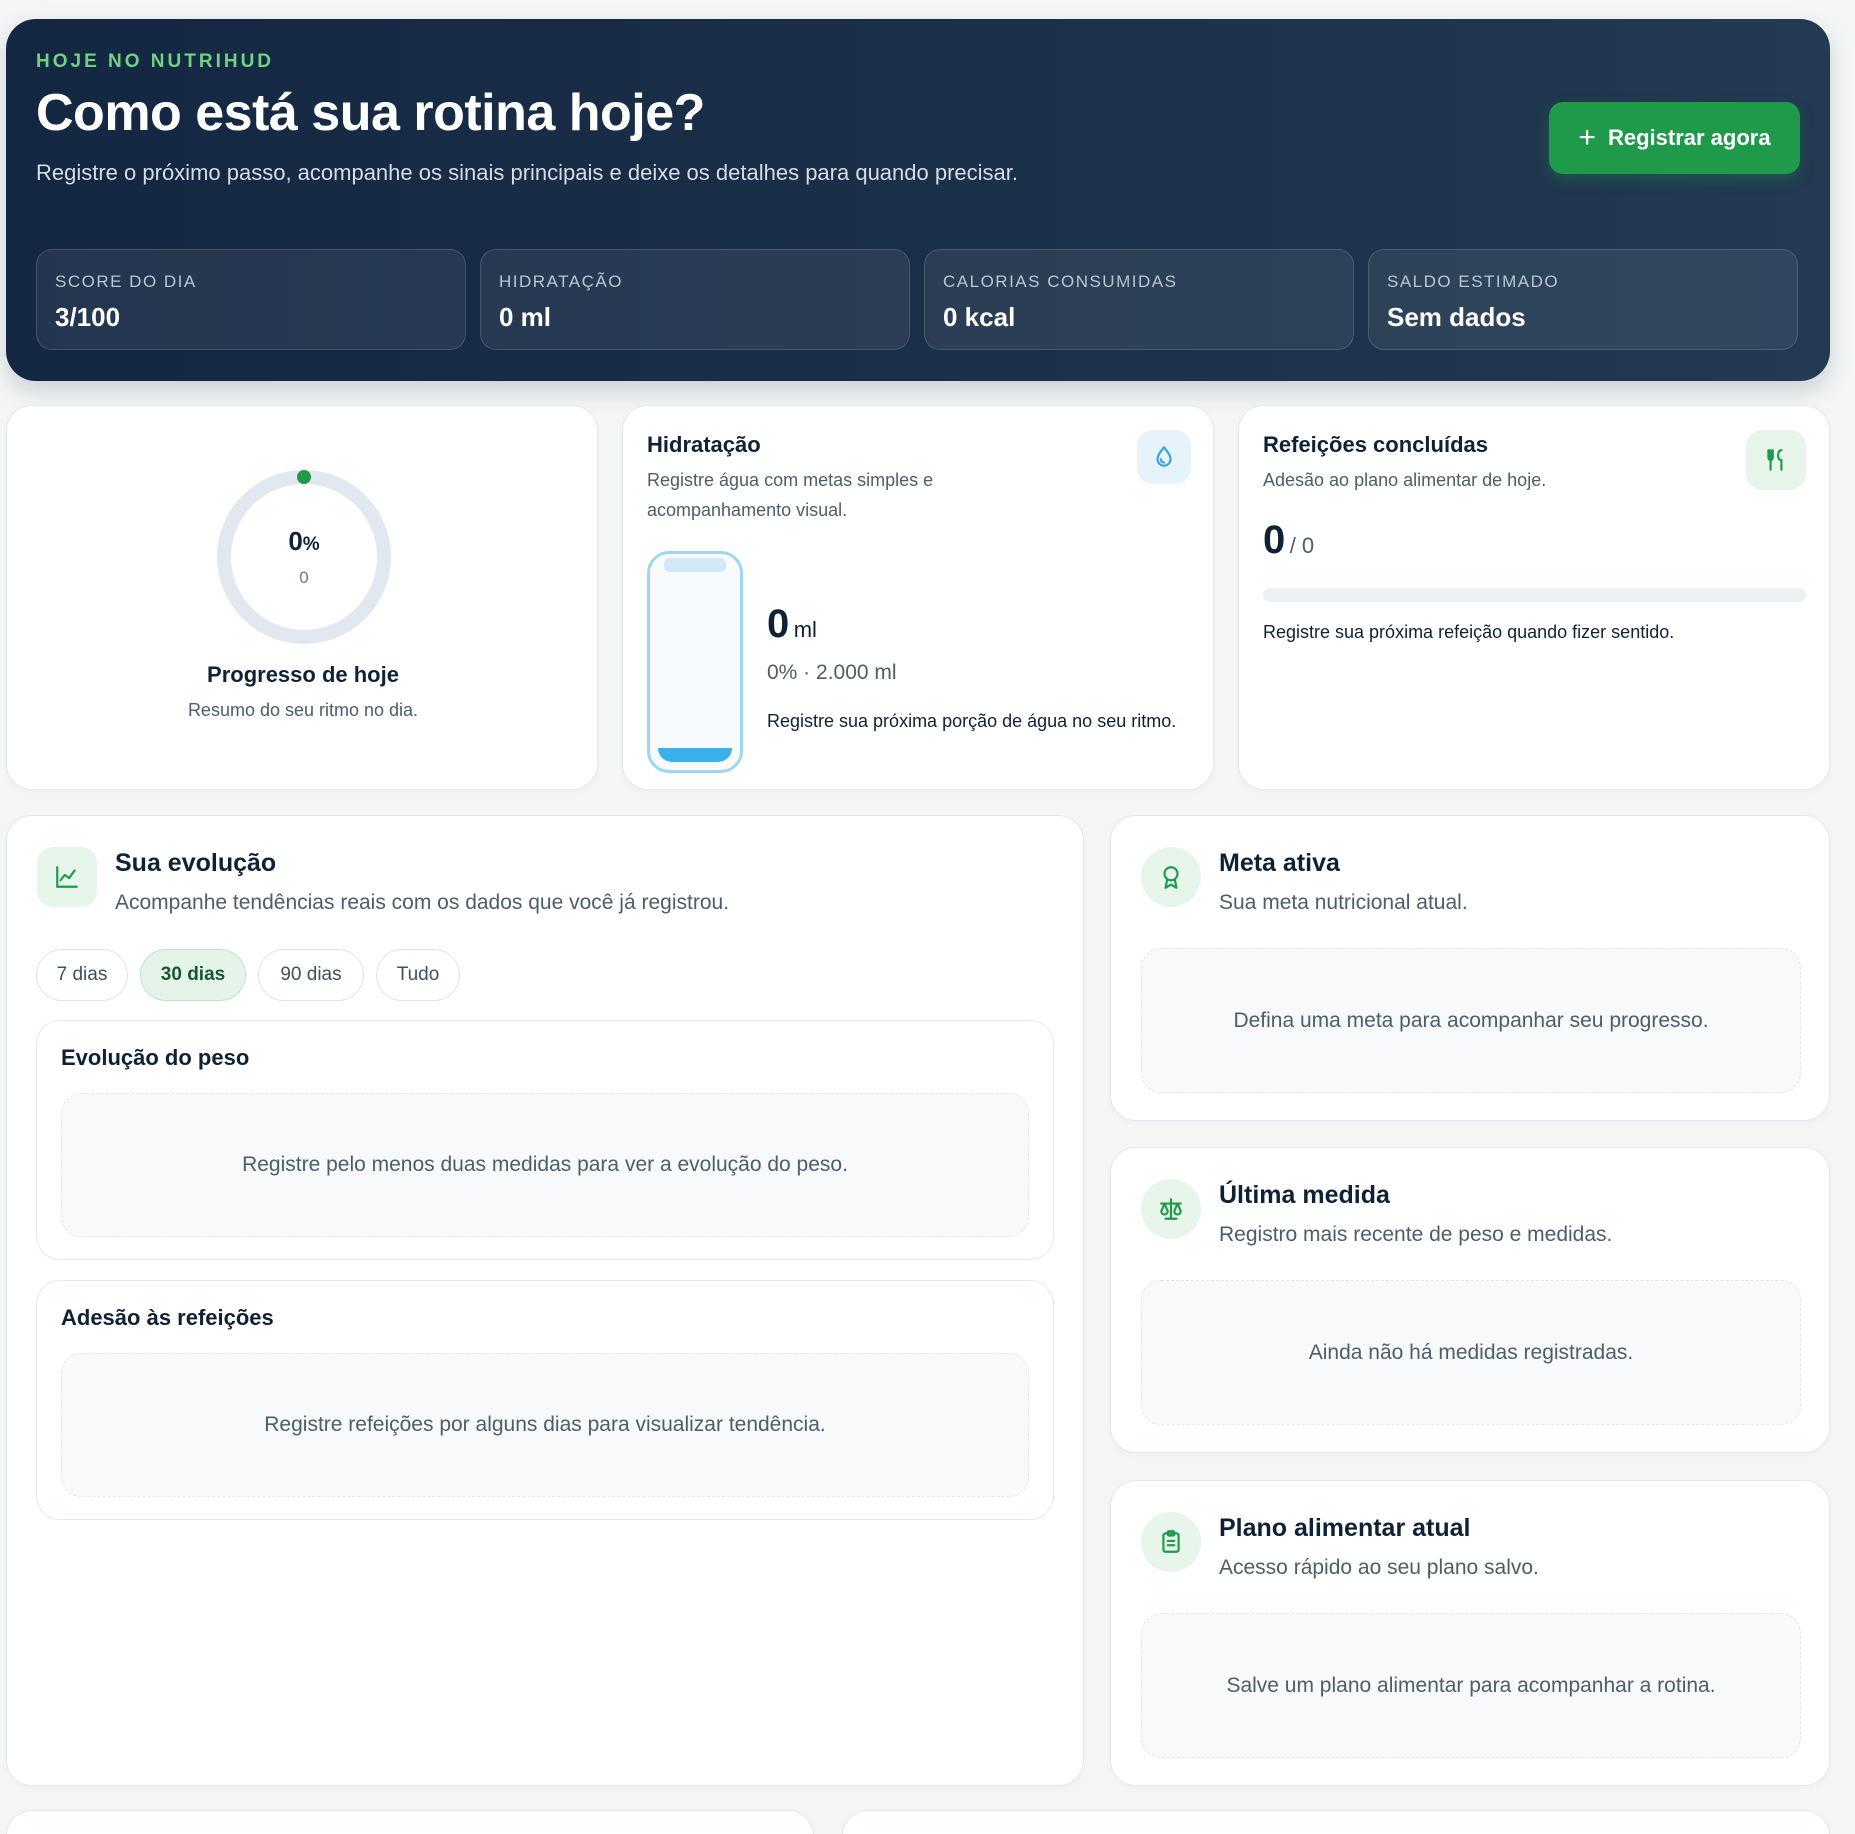 The image size is (1855, 1834). I want to click on range-all: Tudo, so click(418, 975).